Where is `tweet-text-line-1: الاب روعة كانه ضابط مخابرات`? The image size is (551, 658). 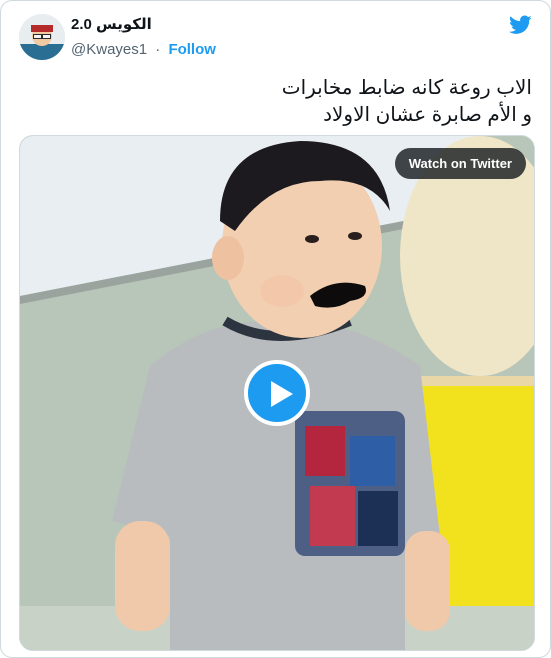
tweet-text-line-1: الاب روعة كانه ضابط مخابرات is located at coordinates (406, 88).